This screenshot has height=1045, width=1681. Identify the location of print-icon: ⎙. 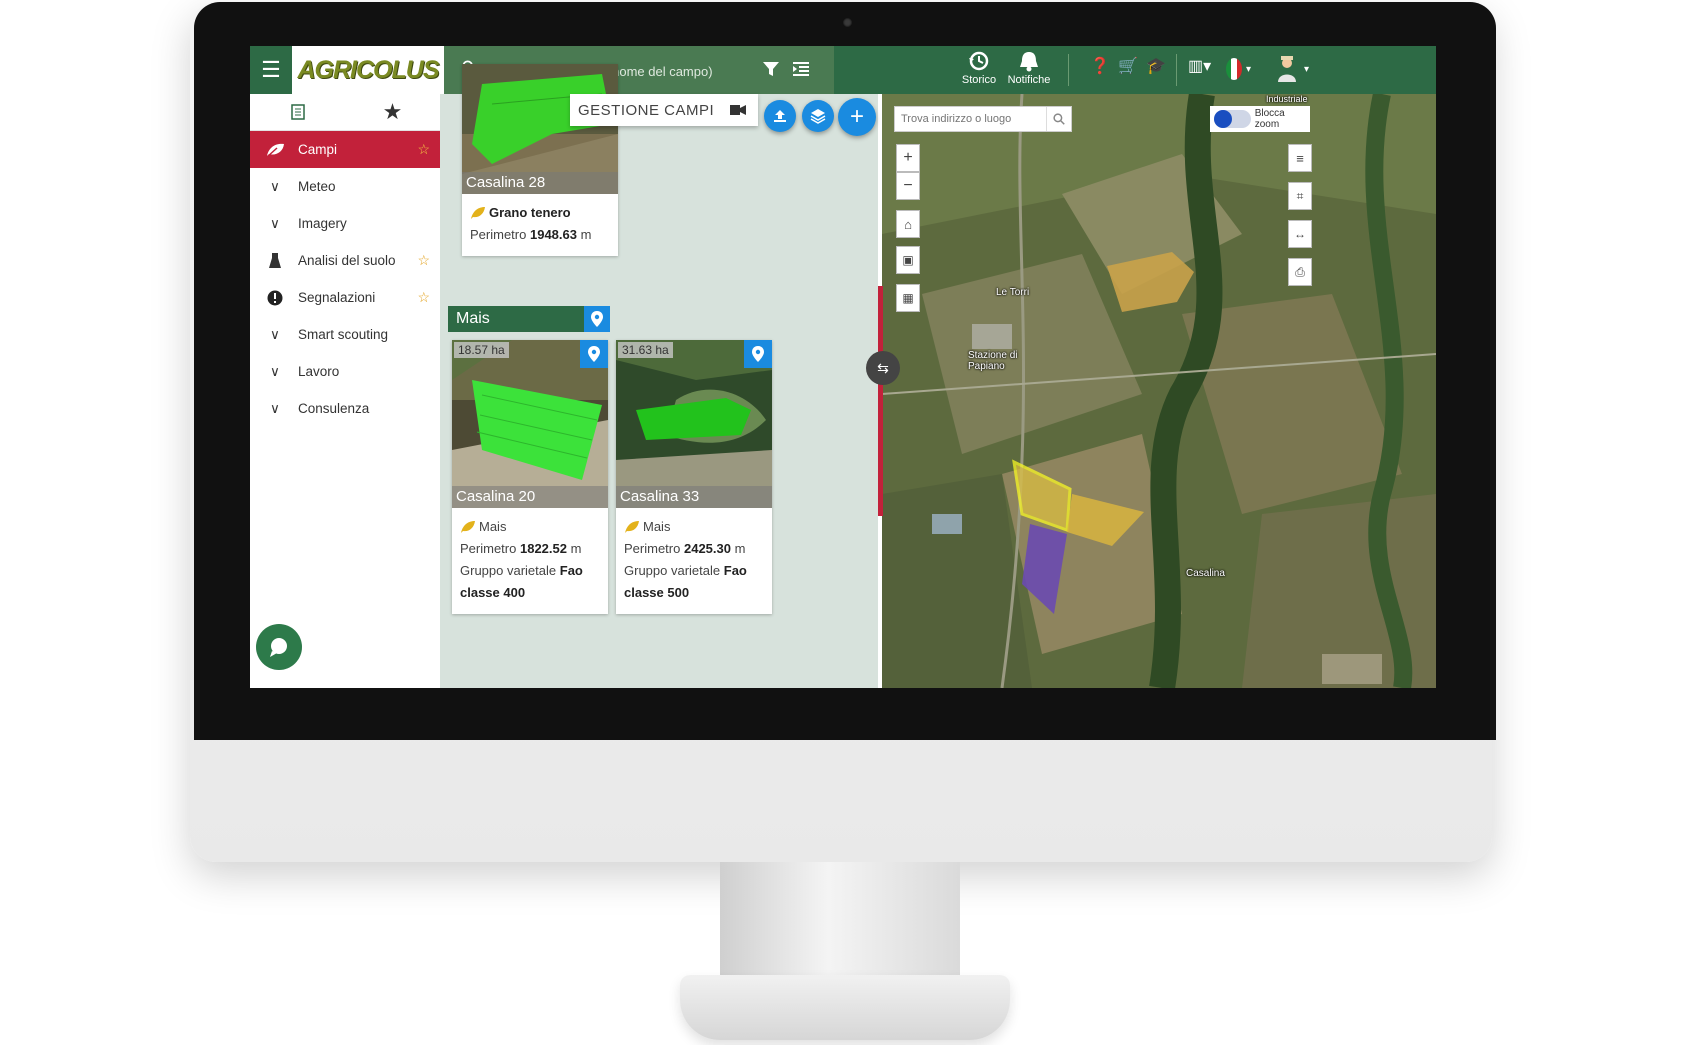
(1300, 272).